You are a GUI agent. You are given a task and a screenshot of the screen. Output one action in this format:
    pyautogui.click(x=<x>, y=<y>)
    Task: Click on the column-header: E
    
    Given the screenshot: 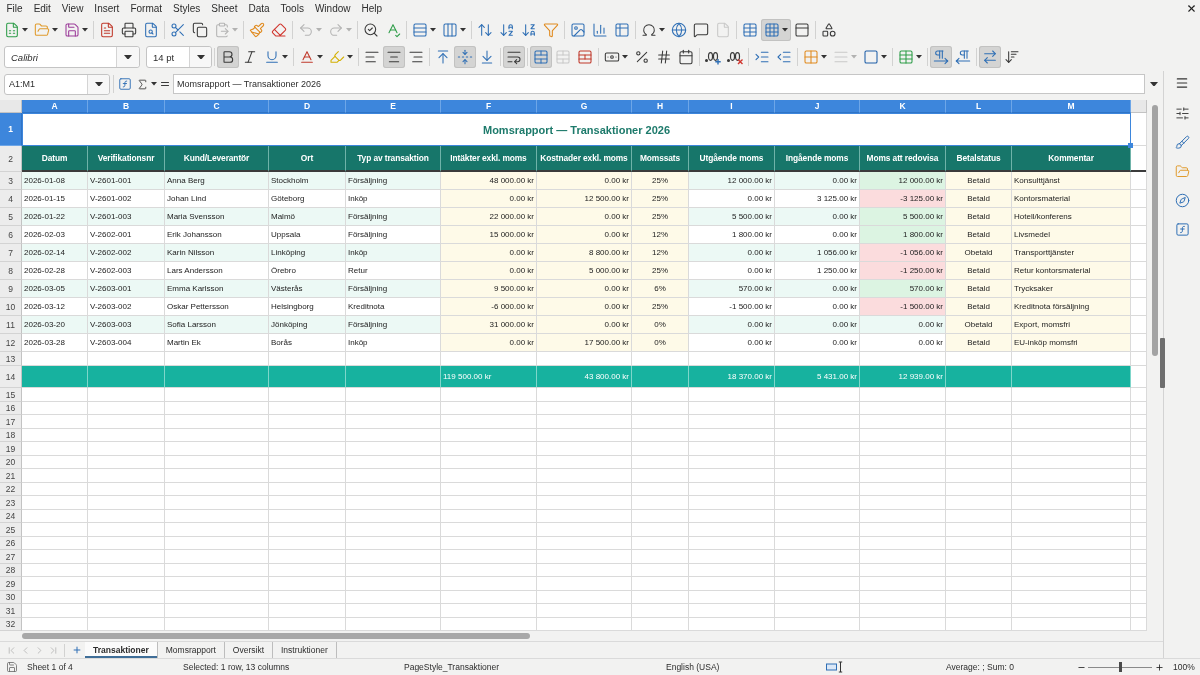 What is the action you would take?
    pyautogui.click(x=393, y=106)
    